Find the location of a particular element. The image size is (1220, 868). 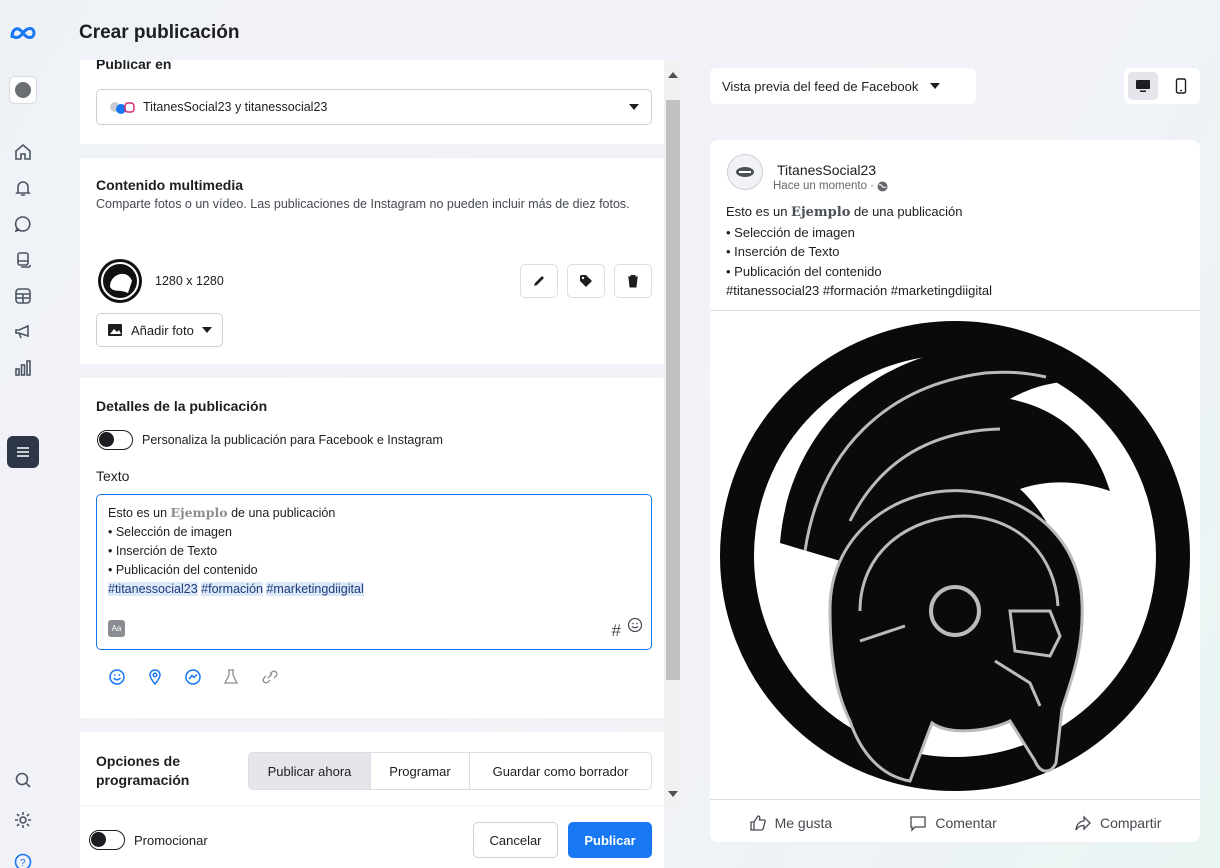

promote-toggle is located at coordinates (107, 840).